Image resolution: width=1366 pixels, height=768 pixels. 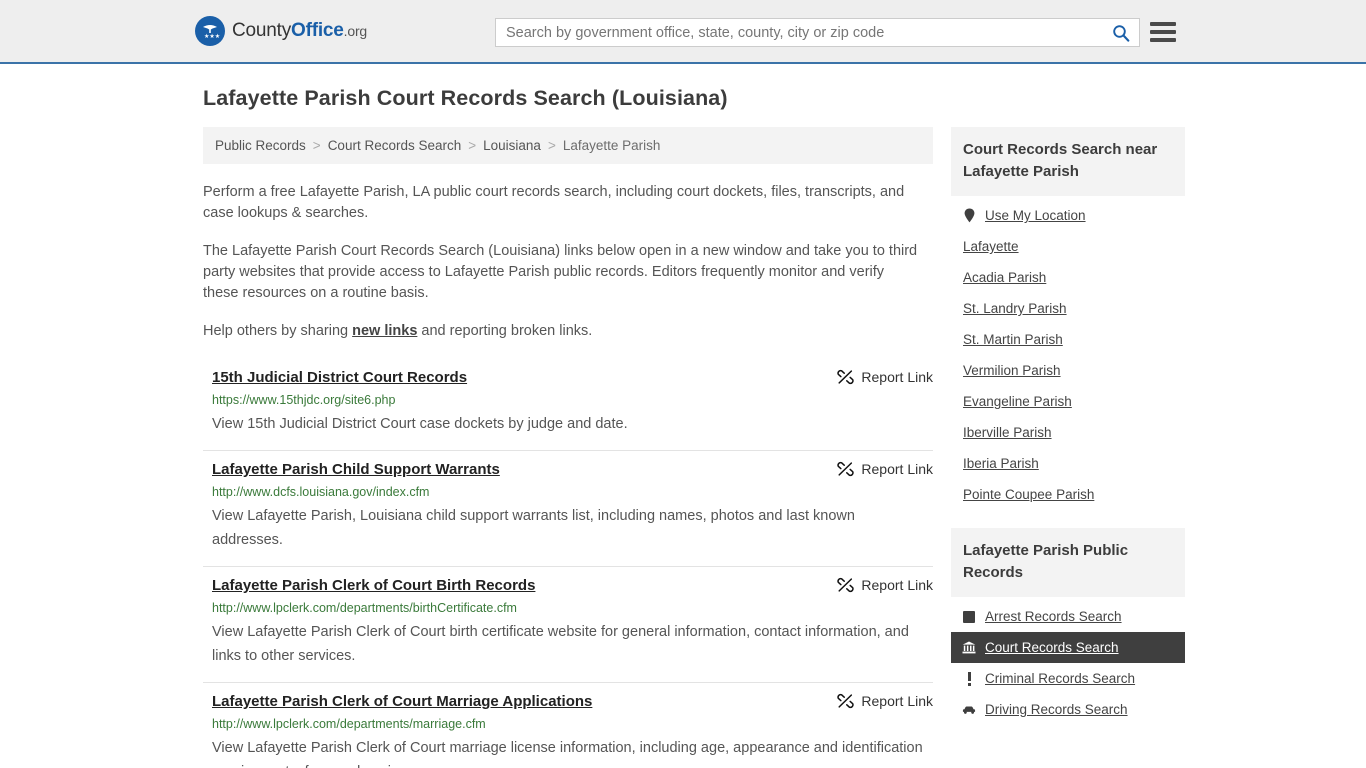 I want to click on logo-text-county: County, so click(x=262, y=30).